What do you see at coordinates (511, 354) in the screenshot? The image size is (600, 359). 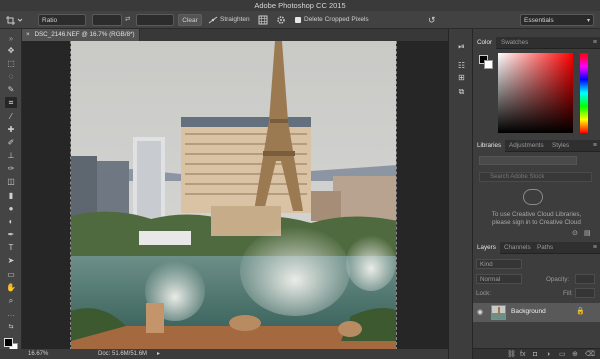 I see `link-layers-icon: ⛓` at bounding box center [511, 354].